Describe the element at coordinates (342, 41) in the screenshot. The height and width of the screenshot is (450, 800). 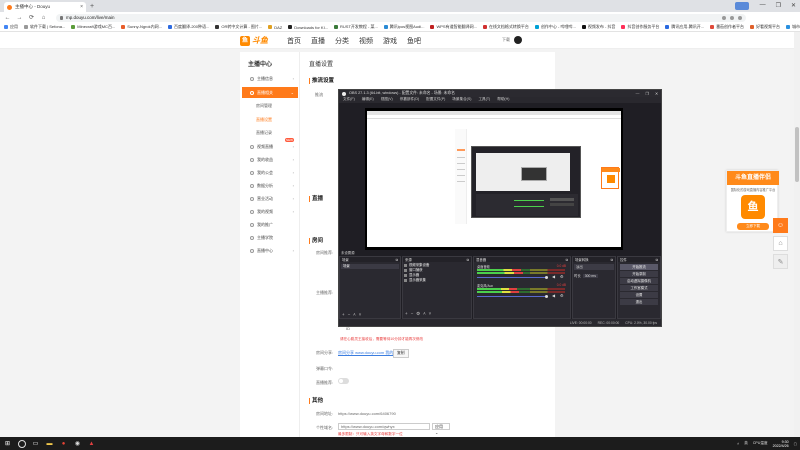
I see `nav-category: 分类` at that location.